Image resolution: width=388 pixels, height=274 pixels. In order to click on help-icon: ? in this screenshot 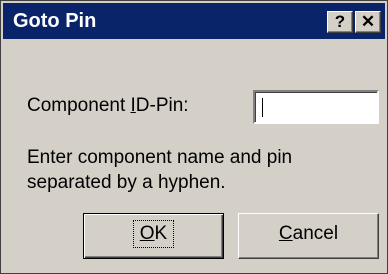, I will do `click(340, 21)`.